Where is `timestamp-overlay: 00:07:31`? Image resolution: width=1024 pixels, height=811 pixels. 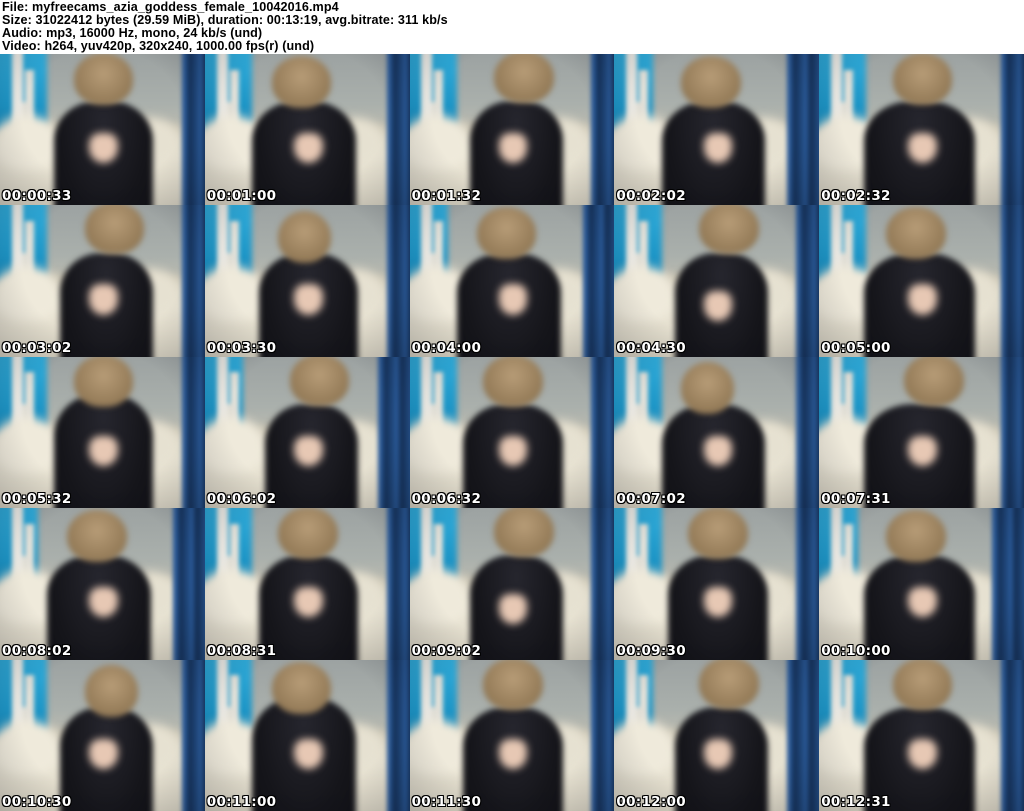 timestamp-overlay: 00:07:31 is located at coordinates (856, 499).